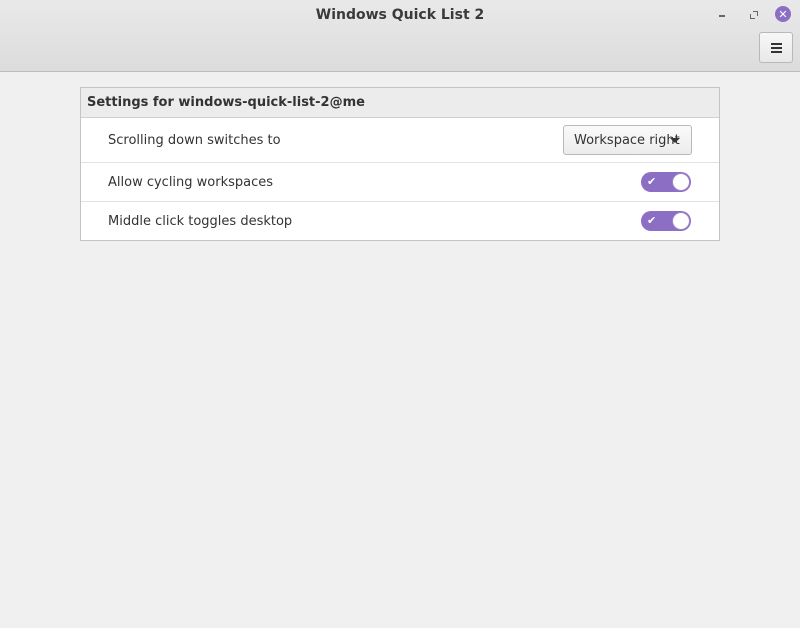 This screenshot has width=800, height=628. Describe the element at coordinates (400, 36) in the screenshot. I see `title-bar: Windows Quick List 2 ✕` at that location.